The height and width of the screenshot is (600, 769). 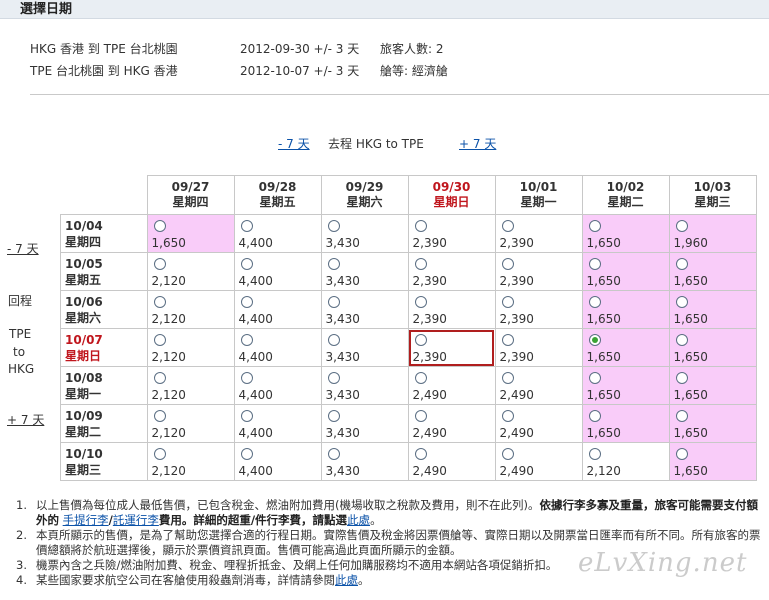 What do you see at coordinates (712, 233) in the screenshot?
I see `fare-cell: 1,960` at bounding box center [712, 233].